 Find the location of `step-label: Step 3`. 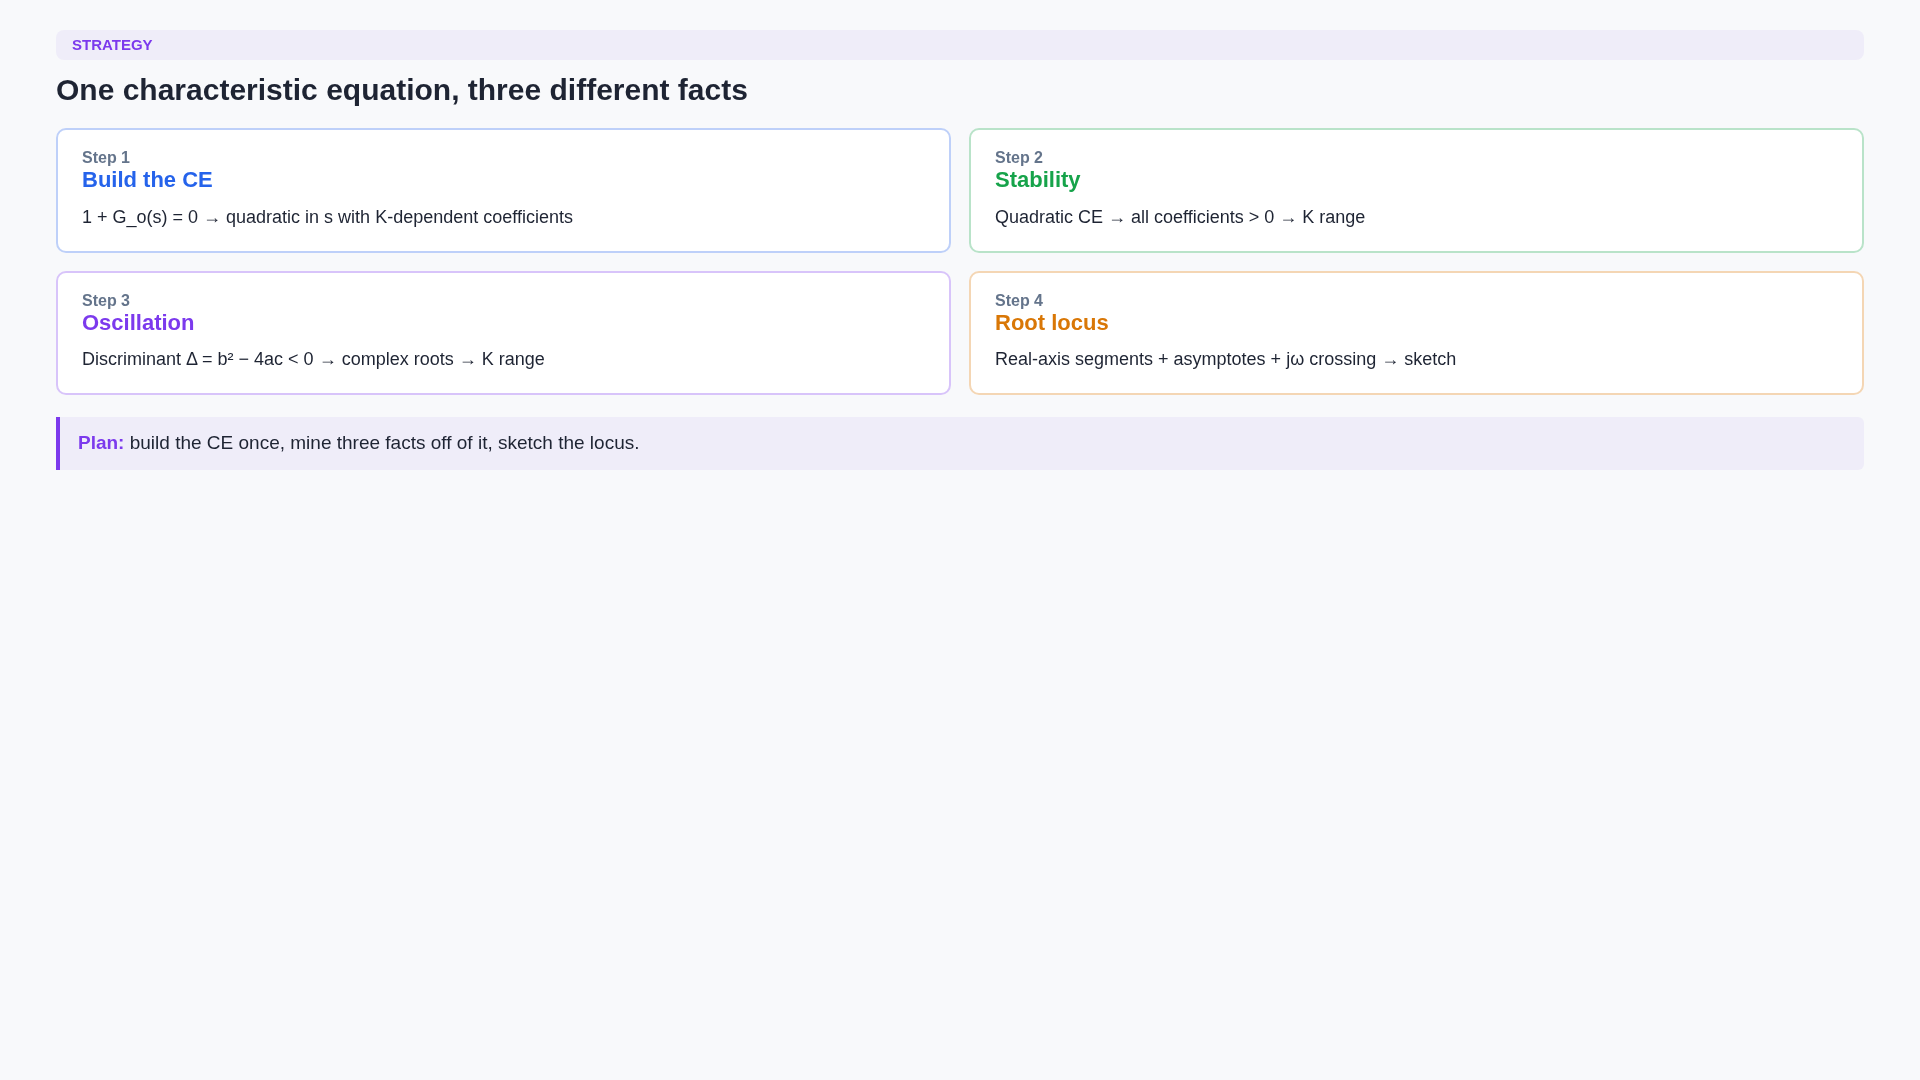

step-label: Step 3 is located at coordinates (106, 300).